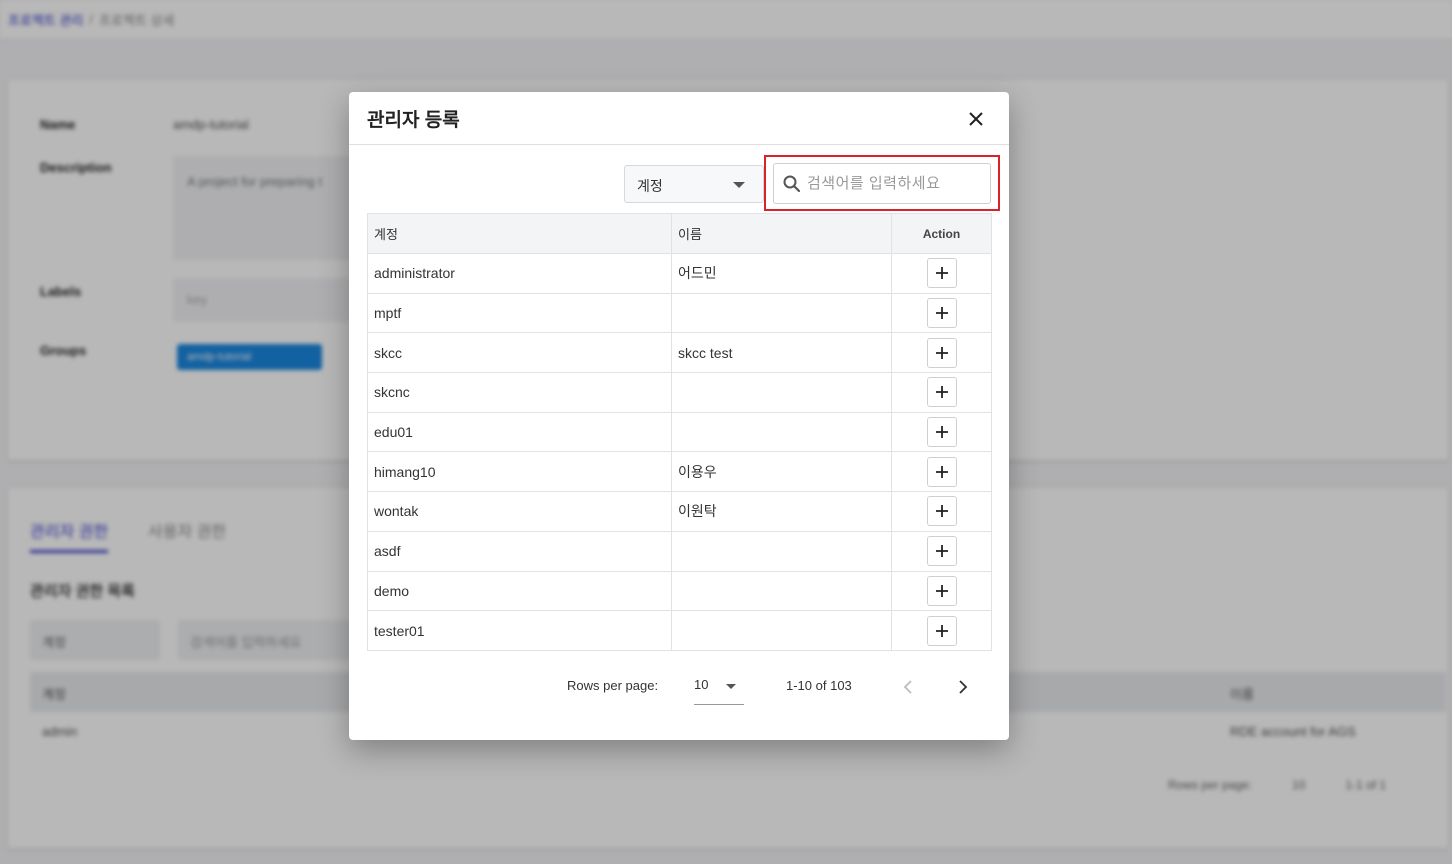 The image size is (1452, 864). I want to click on cell-account: wontak, so click(519, 511).